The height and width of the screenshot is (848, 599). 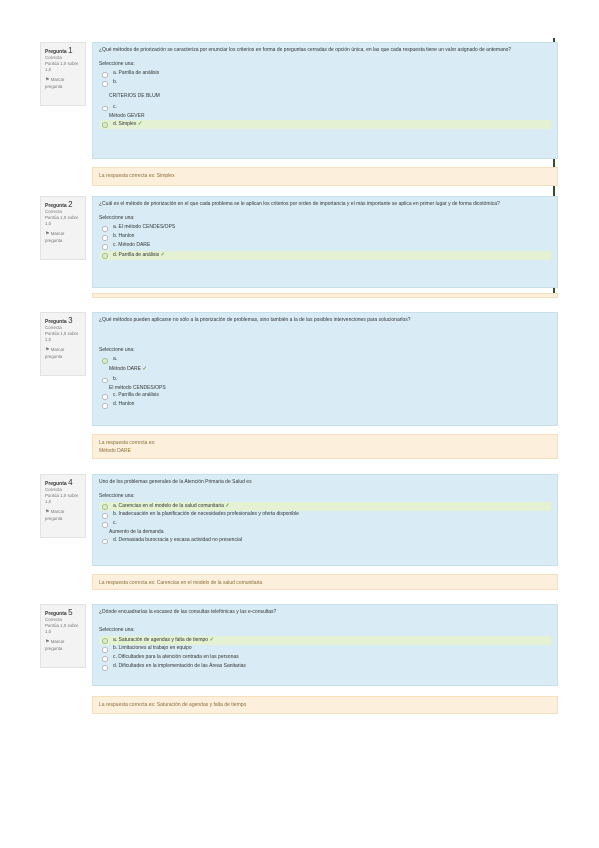 I want to click on answer-option-c: c. Parrilla de análisis, so click(x=325, y=396).